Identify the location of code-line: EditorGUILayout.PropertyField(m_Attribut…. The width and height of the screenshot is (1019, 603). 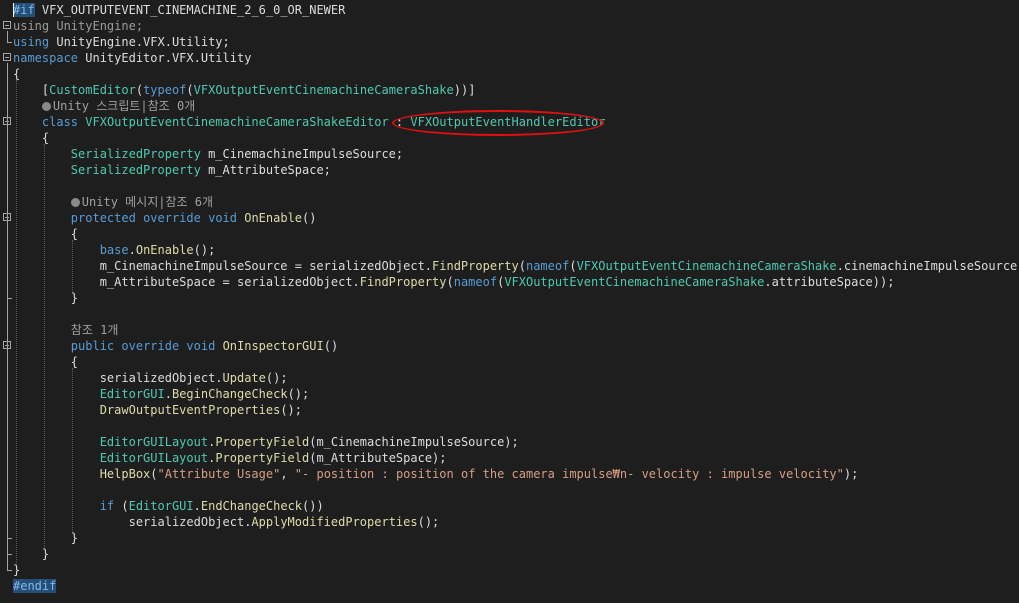
(509, 458).